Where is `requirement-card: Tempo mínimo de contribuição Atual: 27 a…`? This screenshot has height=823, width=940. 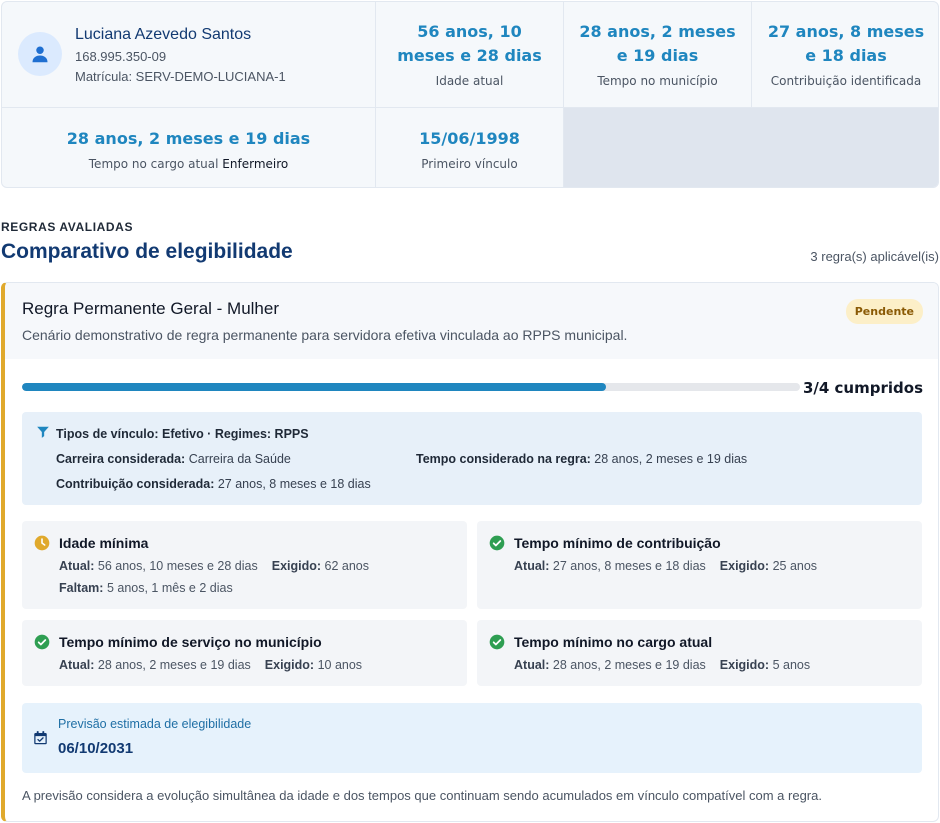 requirement-card: Tempo mínimo de contribuição Atual: 27 a… is located at coordinates (699, 565).